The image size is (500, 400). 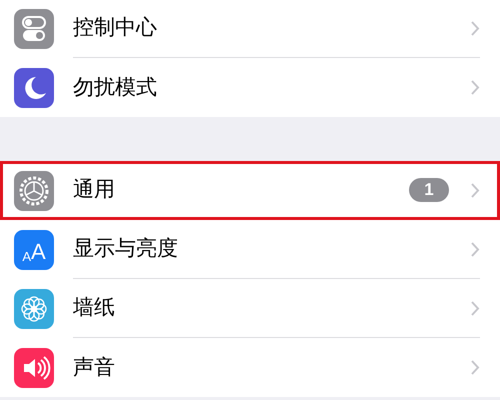 I want to click on settings-row: 通用 1, so click(x=250, y=190).